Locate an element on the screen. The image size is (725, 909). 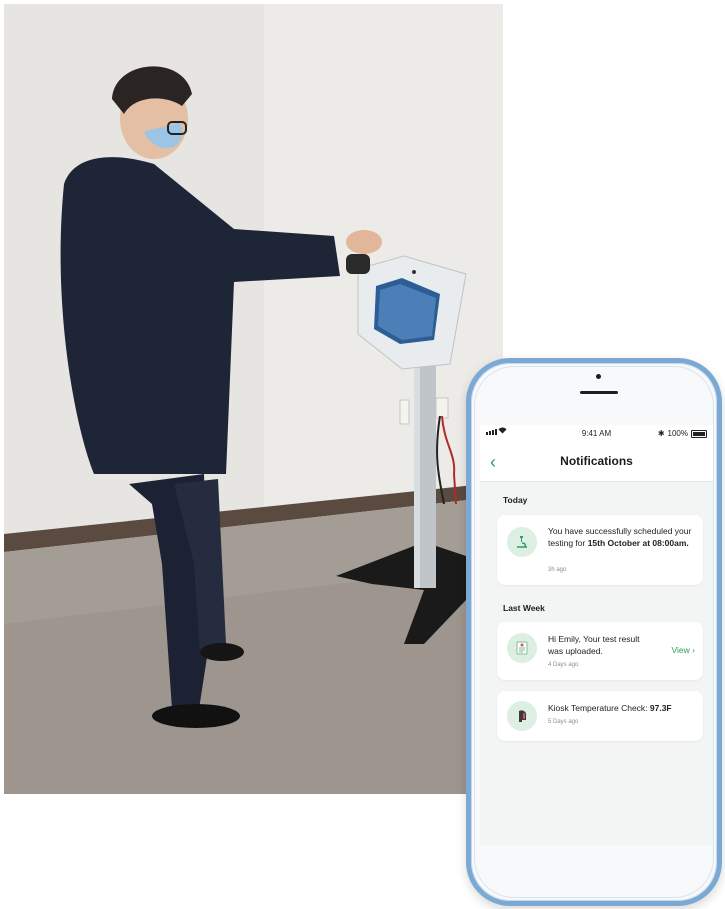
app-header: ‹ Notifications is located at coordinates (596, 462).